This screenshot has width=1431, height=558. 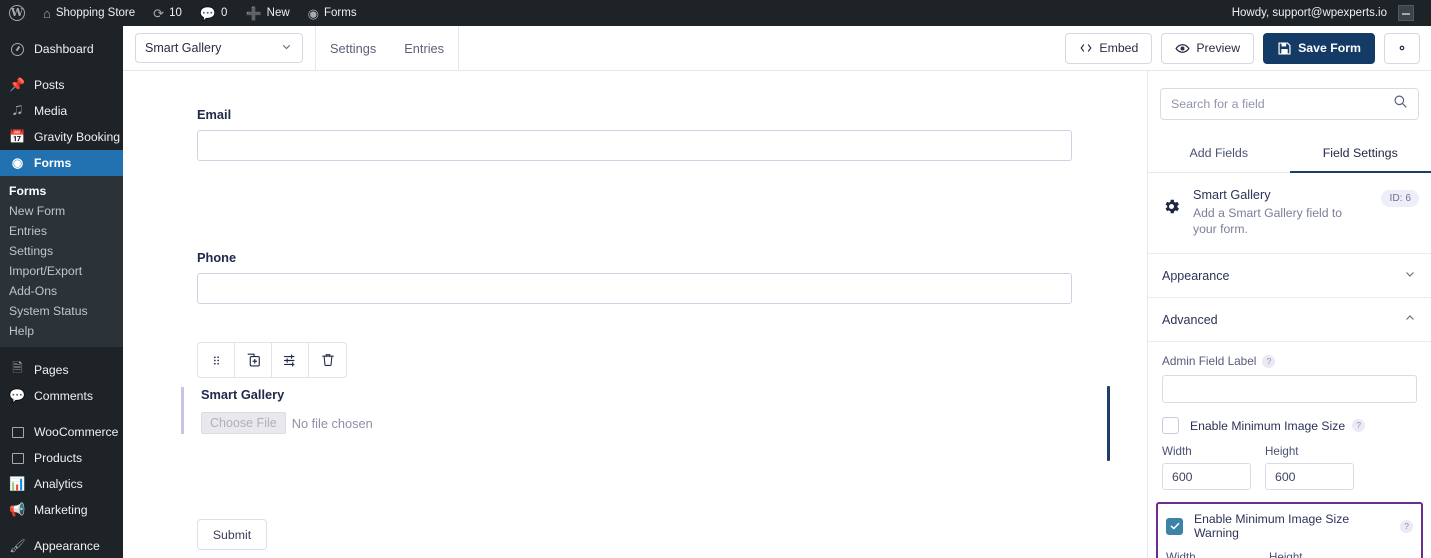 What do you see at coordinates (253, 360) in the screenshot?
I see `duplicate-icon` at bounding box center [253, 360].